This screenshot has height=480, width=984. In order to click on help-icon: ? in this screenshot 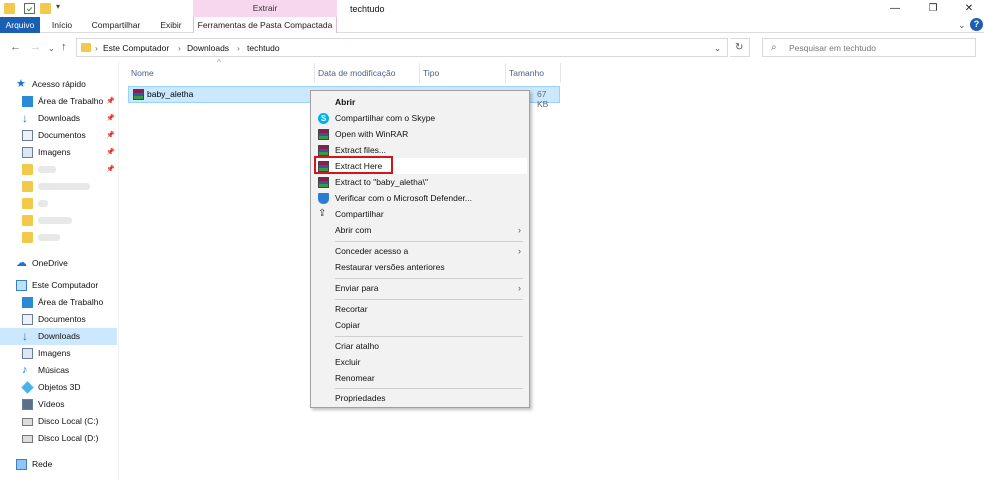, I will do `click(976, 24)`.